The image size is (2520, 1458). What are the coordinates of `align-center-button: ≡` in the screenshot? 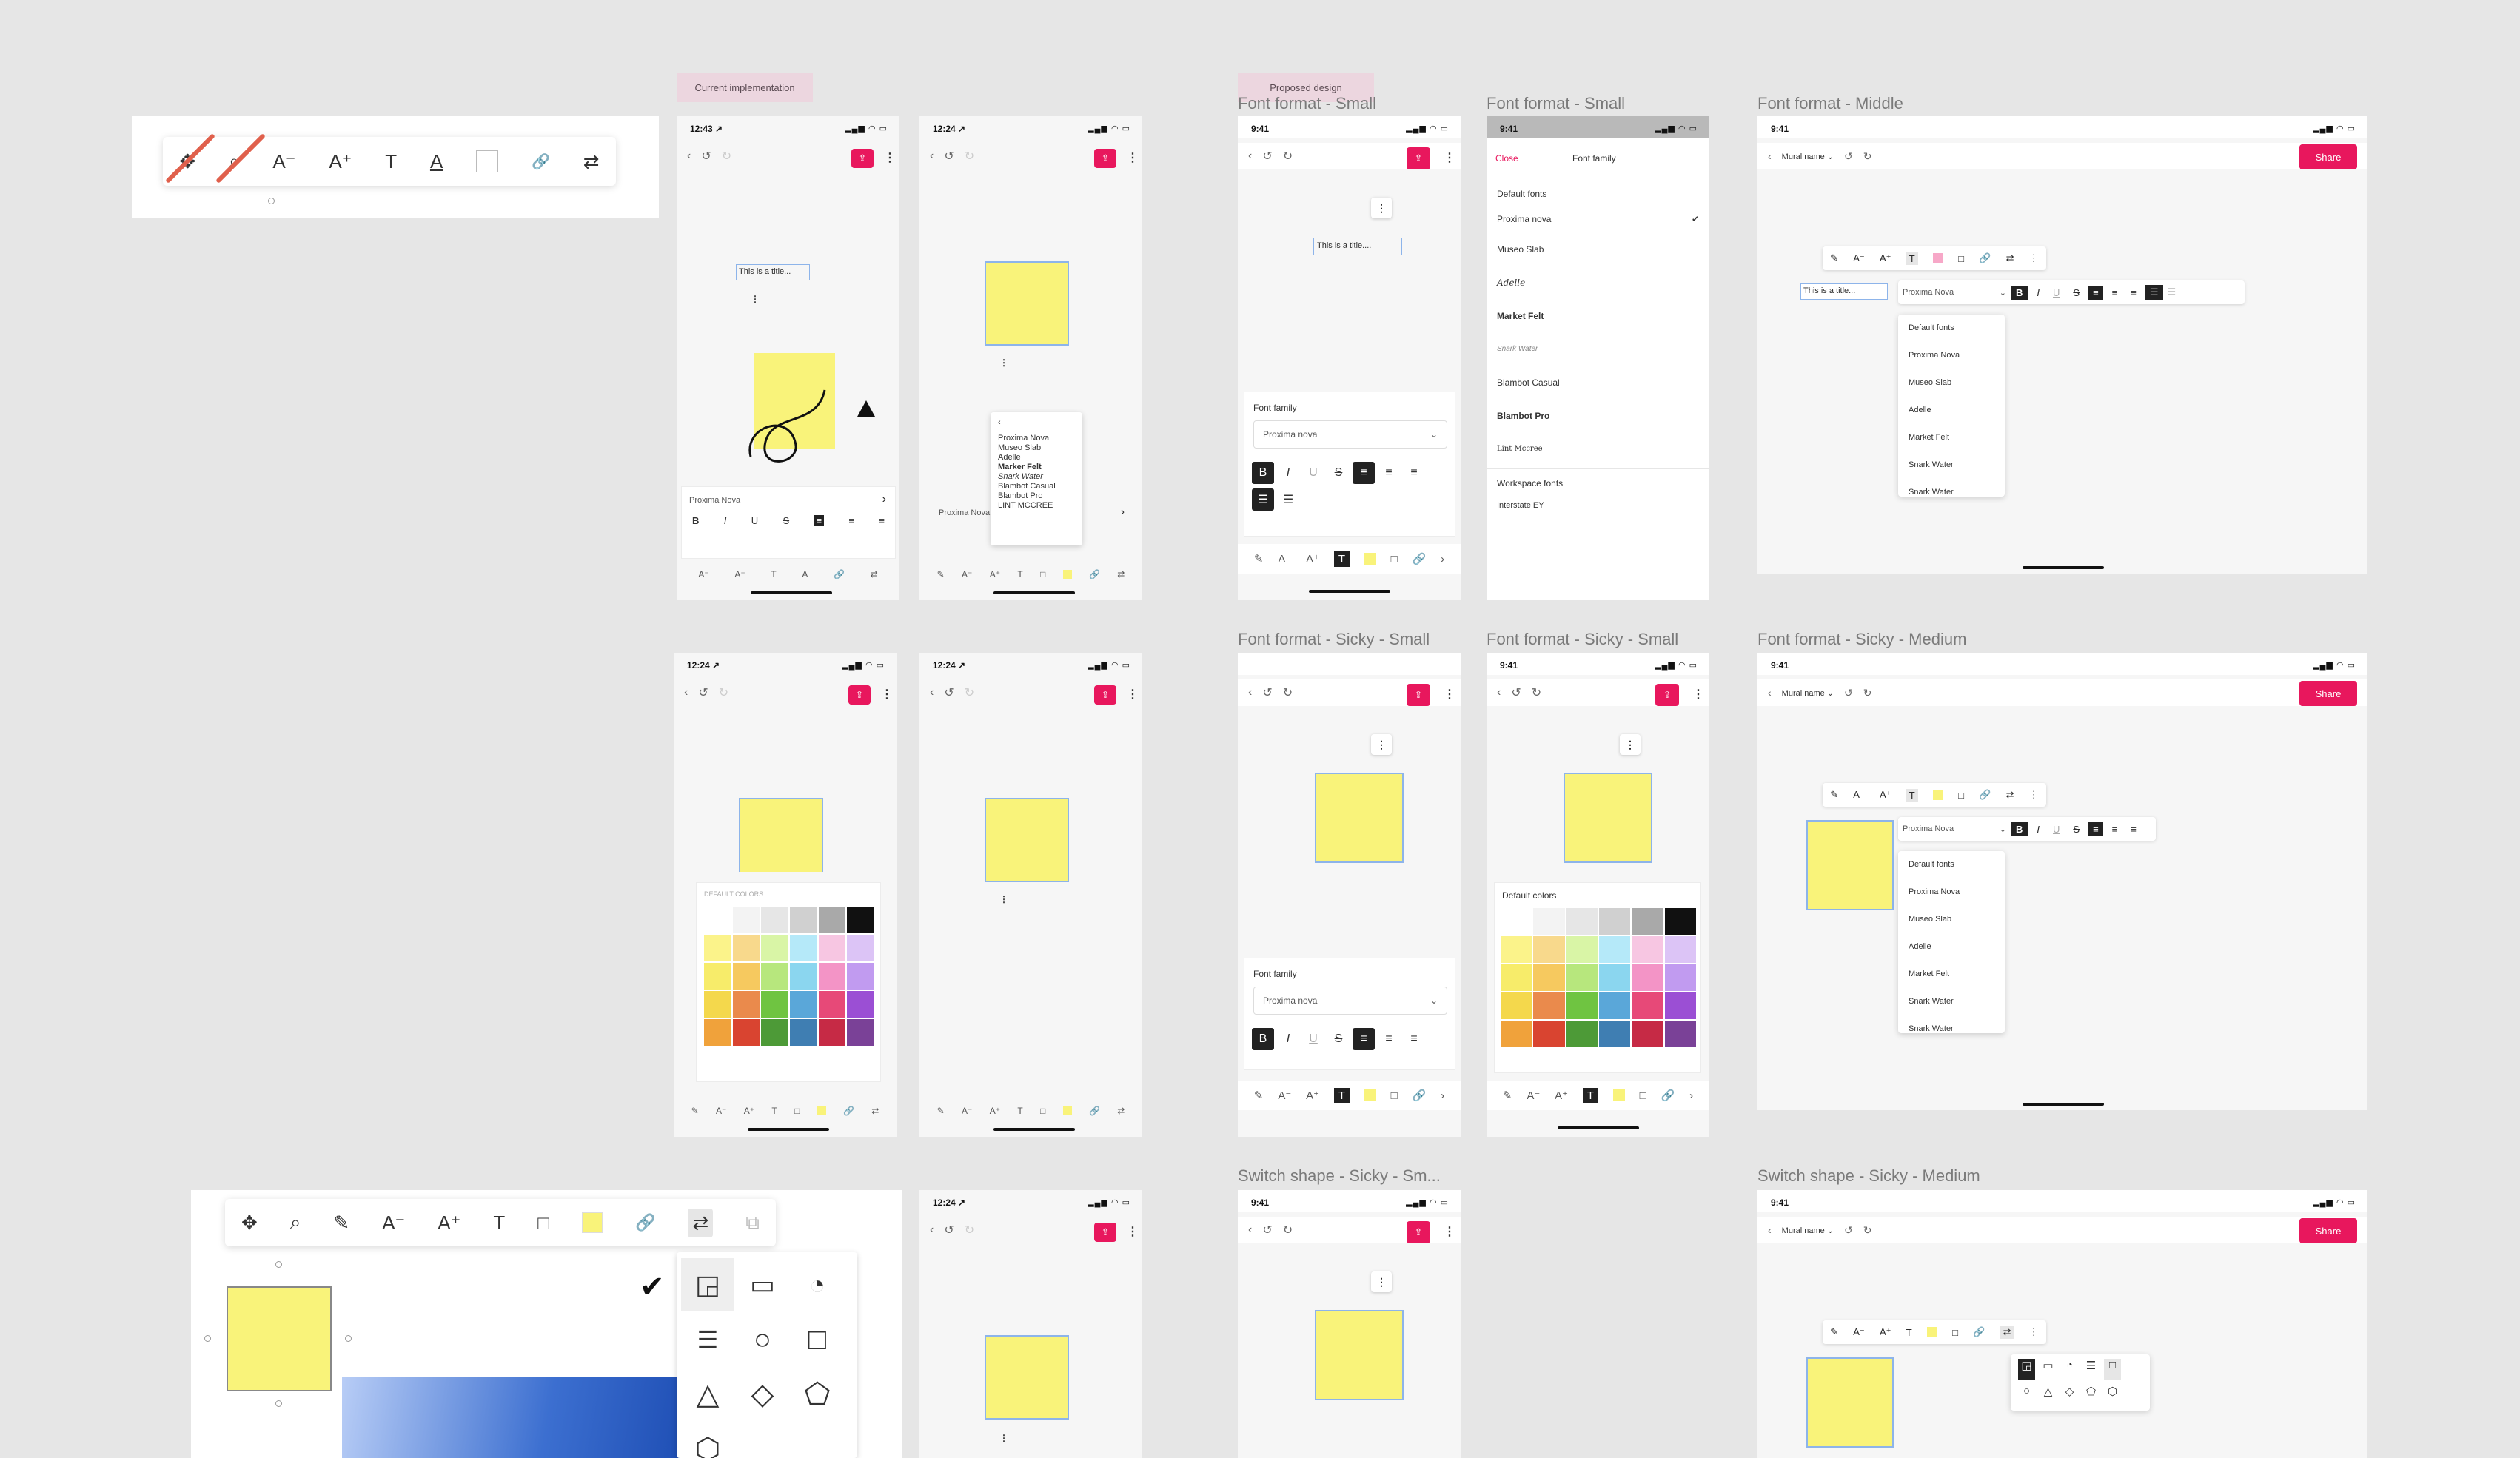 It's located at (2115, 292).